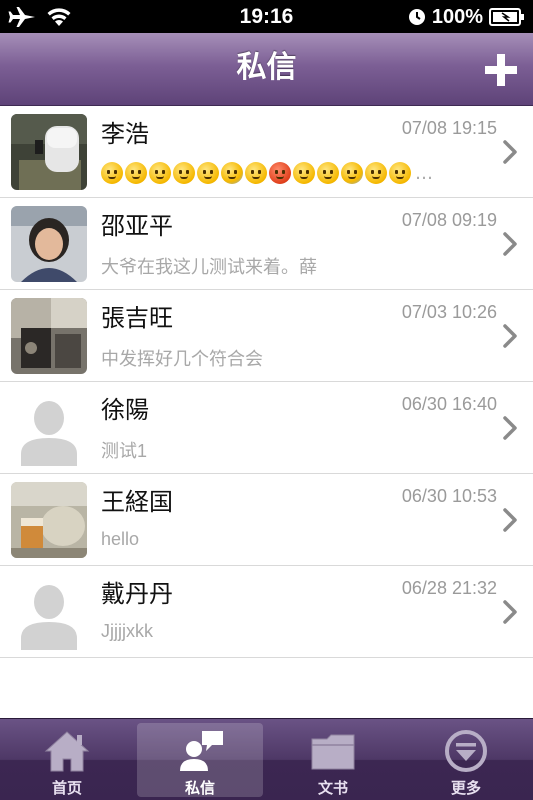 This screenshot has width=533, height=800. What do you see at coordinates (67, 751) in the screenshot?
I see `home-icon` at bounding box center [67, 751].